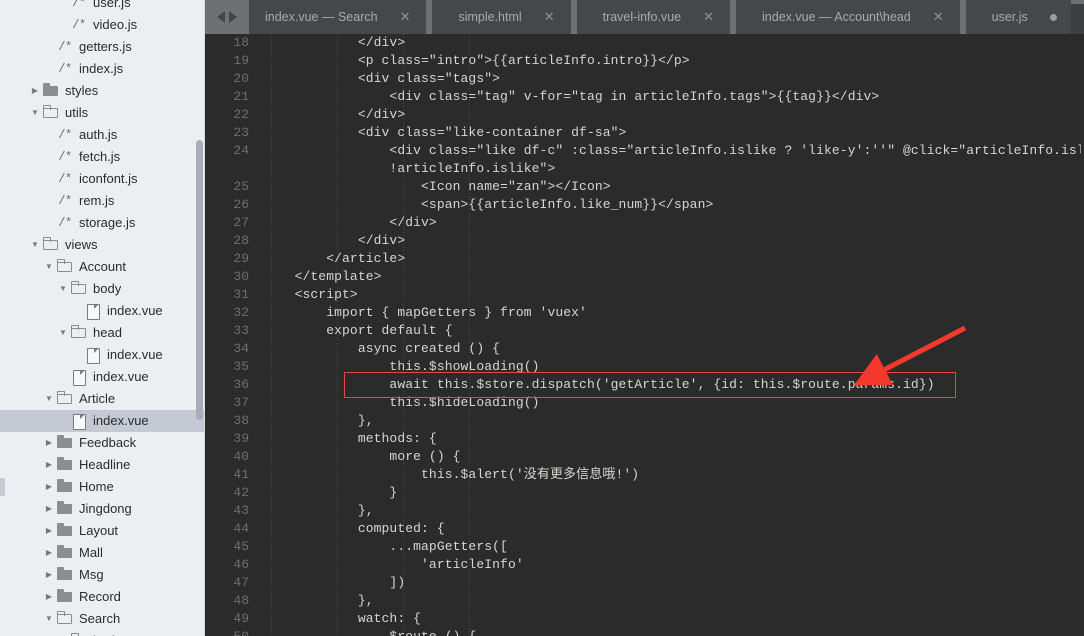 Image resolution: width=1084 pixels, height=636 pixels. I want to click on tree-item-msg: ▶ Msg, so click(102, 575).